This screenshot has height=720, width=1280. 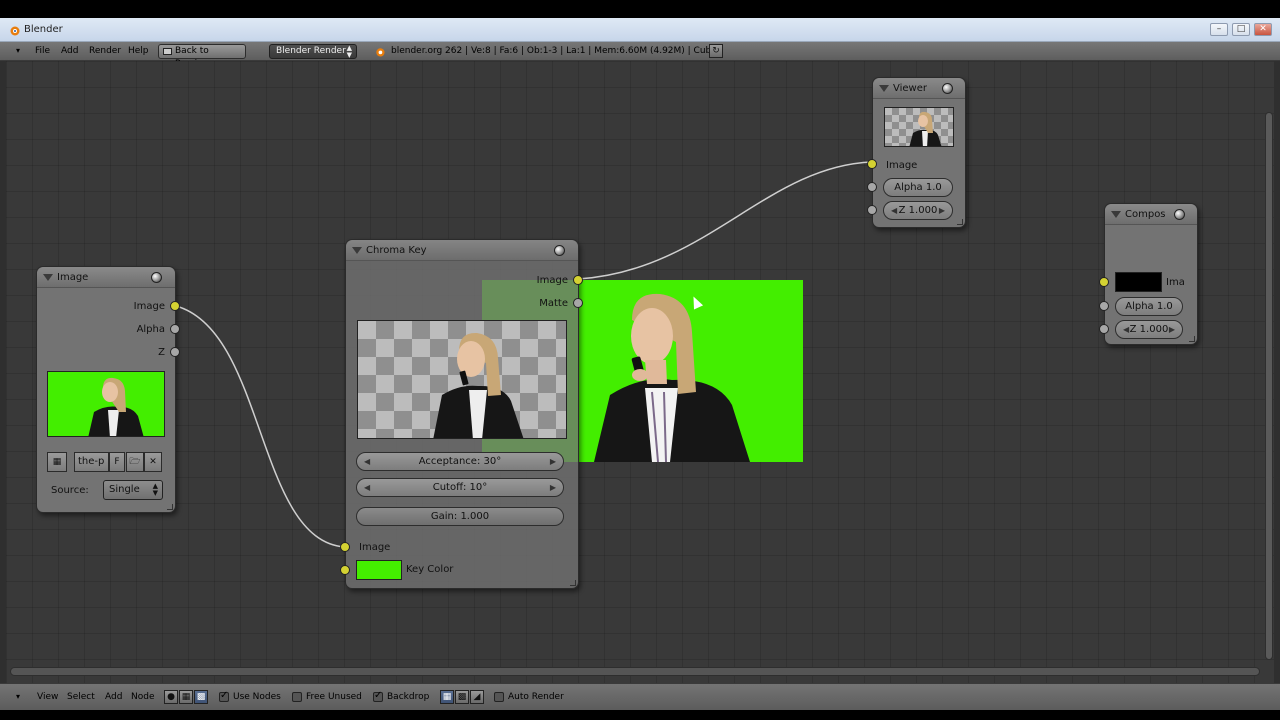 I want to click on fake-user-button: F, so click(x=117, y=462).